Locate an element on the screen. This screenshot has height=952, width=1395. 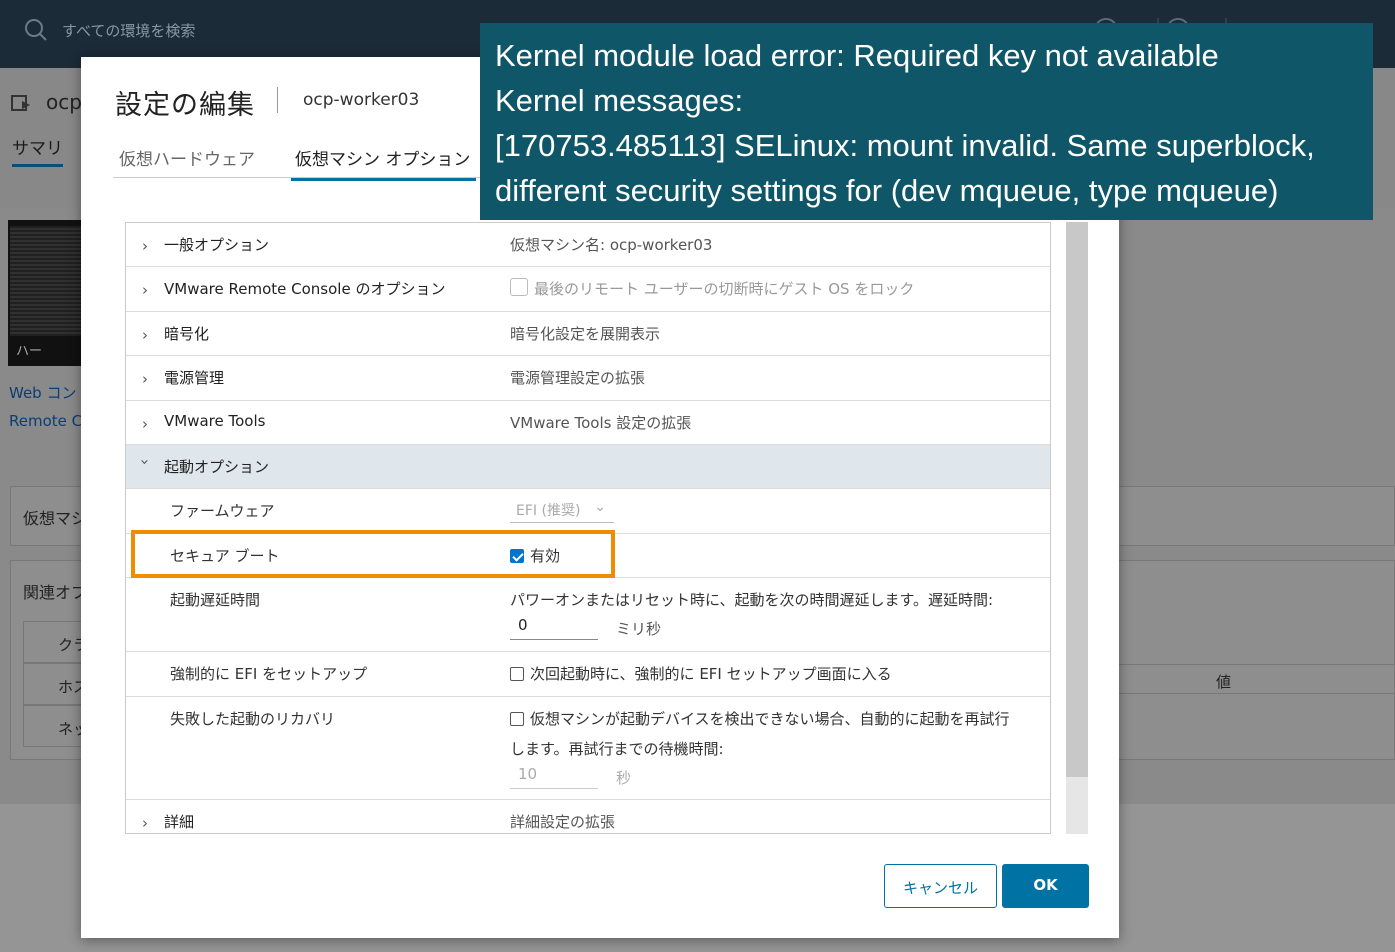
force-efi-checkbox is located at coordinates (517, 674).